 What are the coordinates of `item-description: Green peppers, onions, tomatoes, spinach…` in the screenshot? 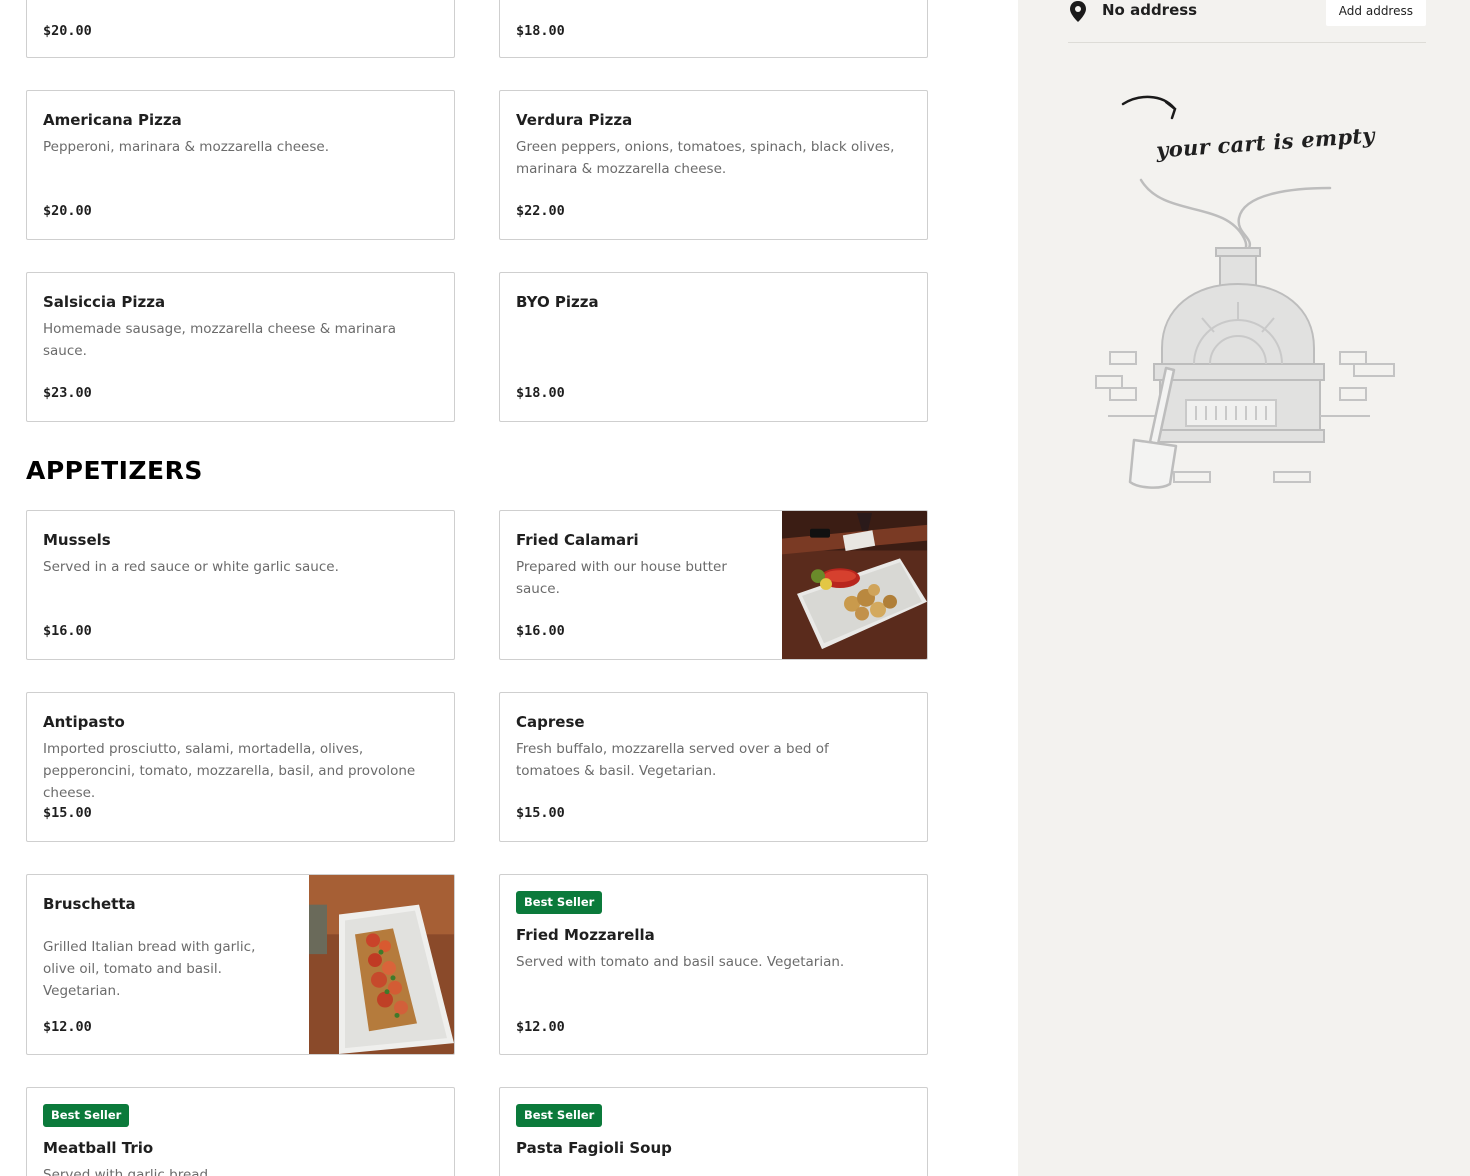 It's located at (705, 158).